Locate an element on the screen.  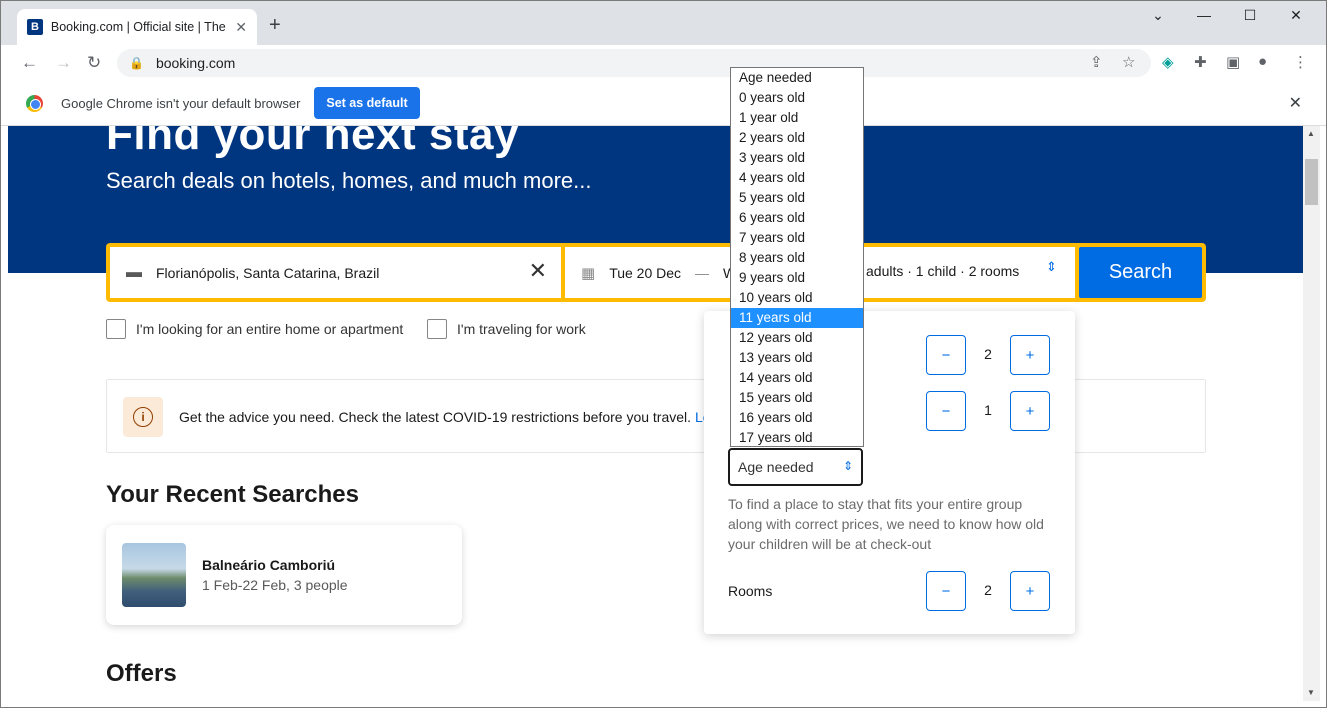
page-scrollbar: ▲ ▼ is located at coordinates (1311, 413).